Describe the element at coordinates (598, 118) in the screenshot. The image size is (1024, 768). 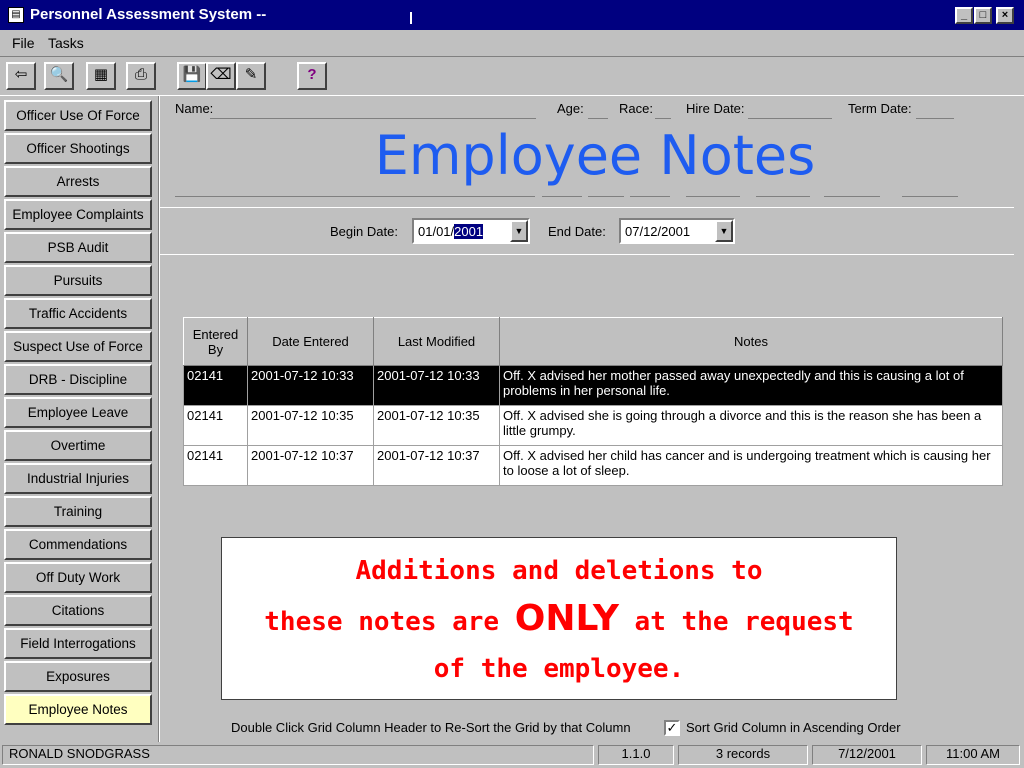
I see `age-field` at that location.